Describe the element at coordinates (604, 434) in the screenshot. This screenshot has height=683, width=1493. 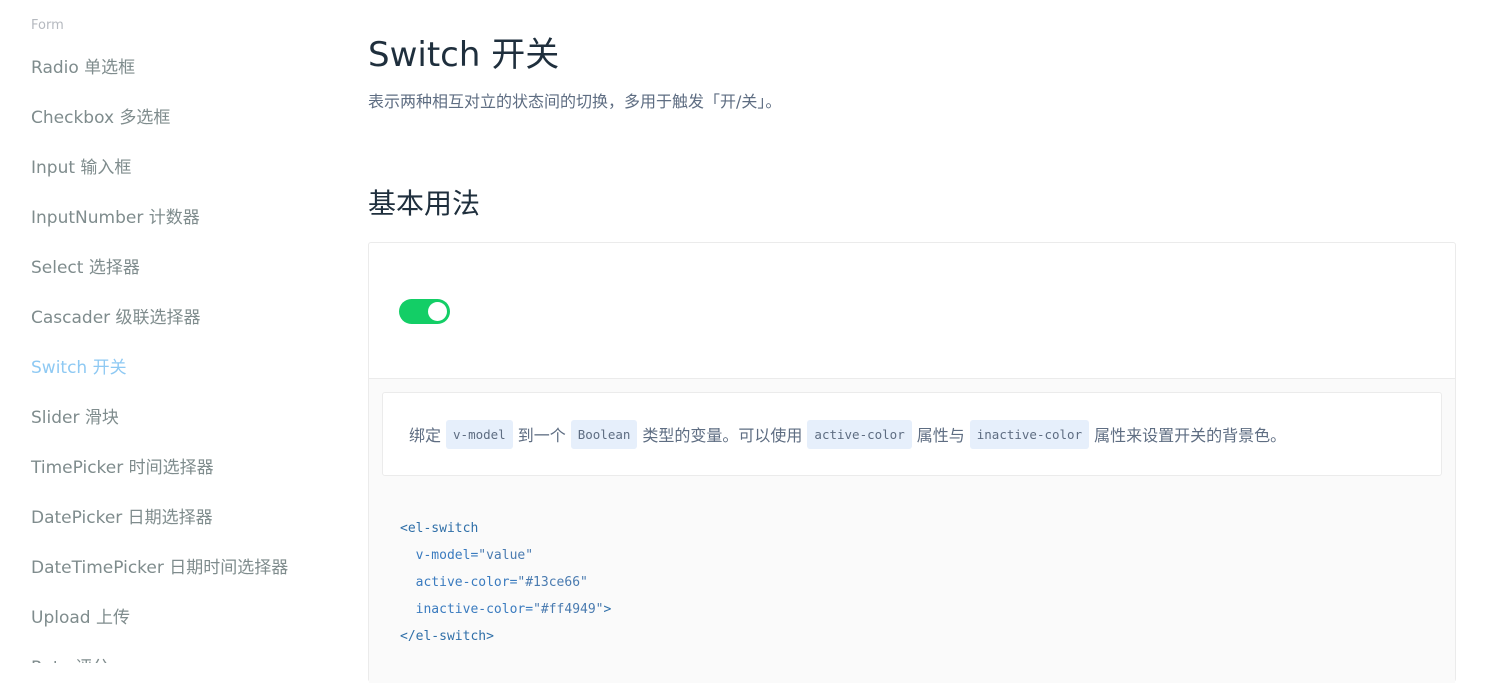
I see `inline-code: Boolean` at that location.